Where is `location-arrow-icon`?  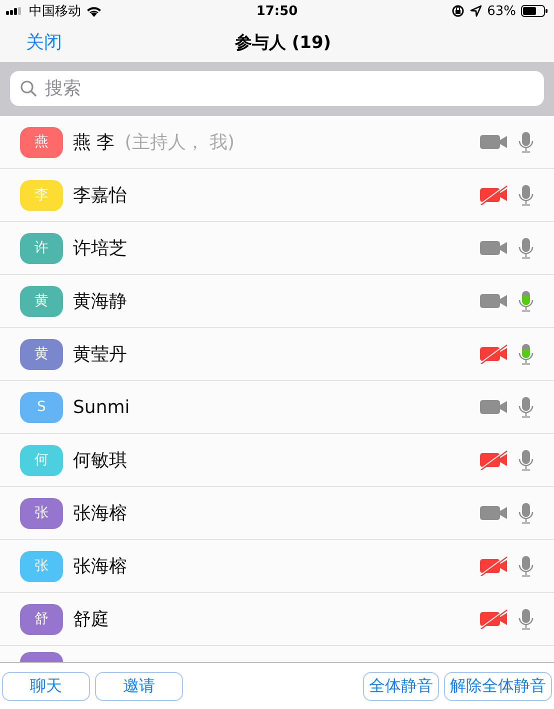 location-arrow-icon is located at coordinates (476, 11).